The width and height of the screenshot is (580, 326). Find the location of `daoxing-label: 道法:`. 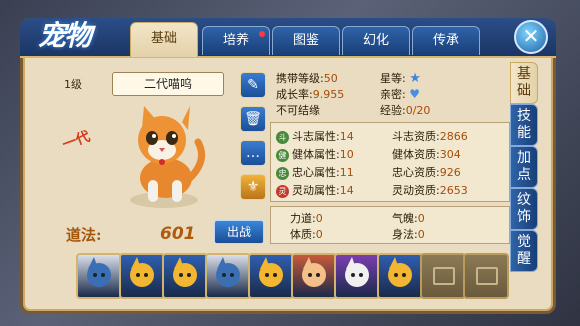

daoxing-label: 道法: is located at coordinates (84, 235).